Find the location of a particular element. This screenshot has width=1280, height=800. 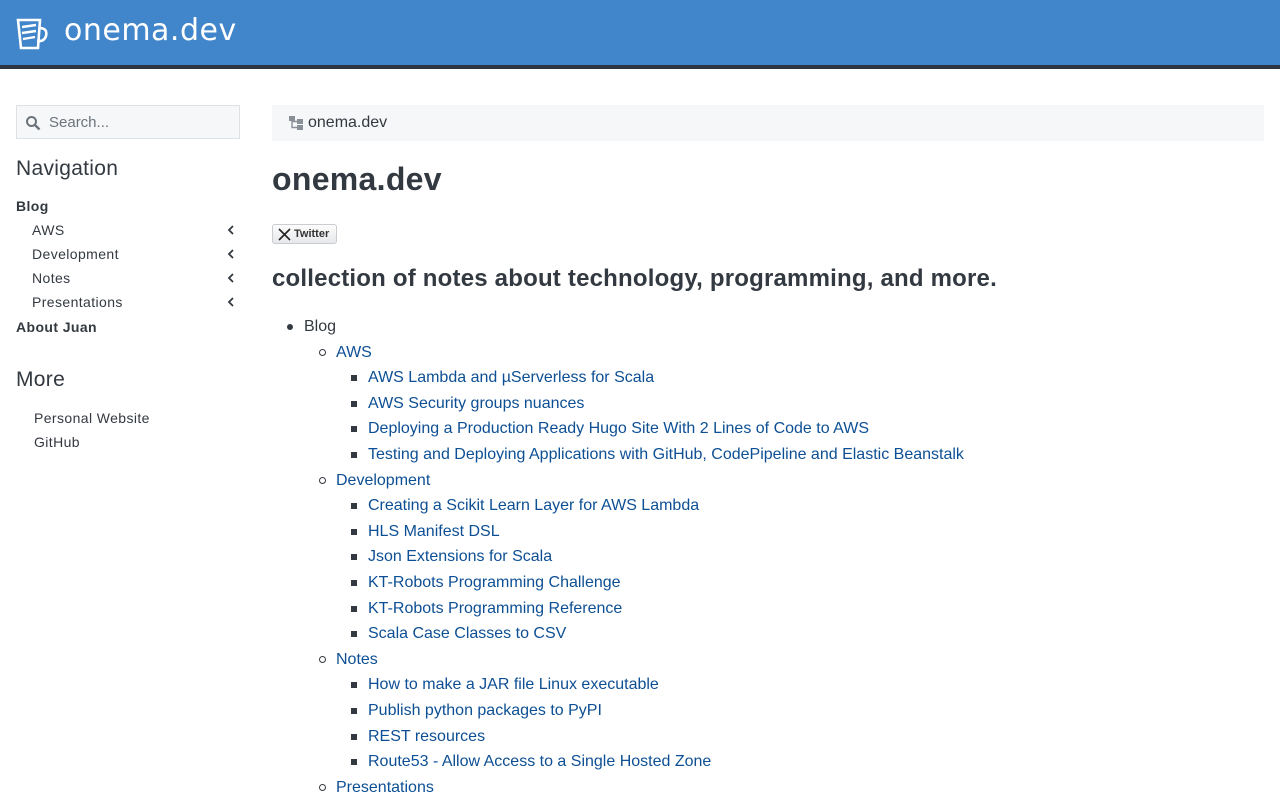

post-link: Publish python packages to PyPI is located at coordinates (485, 710).